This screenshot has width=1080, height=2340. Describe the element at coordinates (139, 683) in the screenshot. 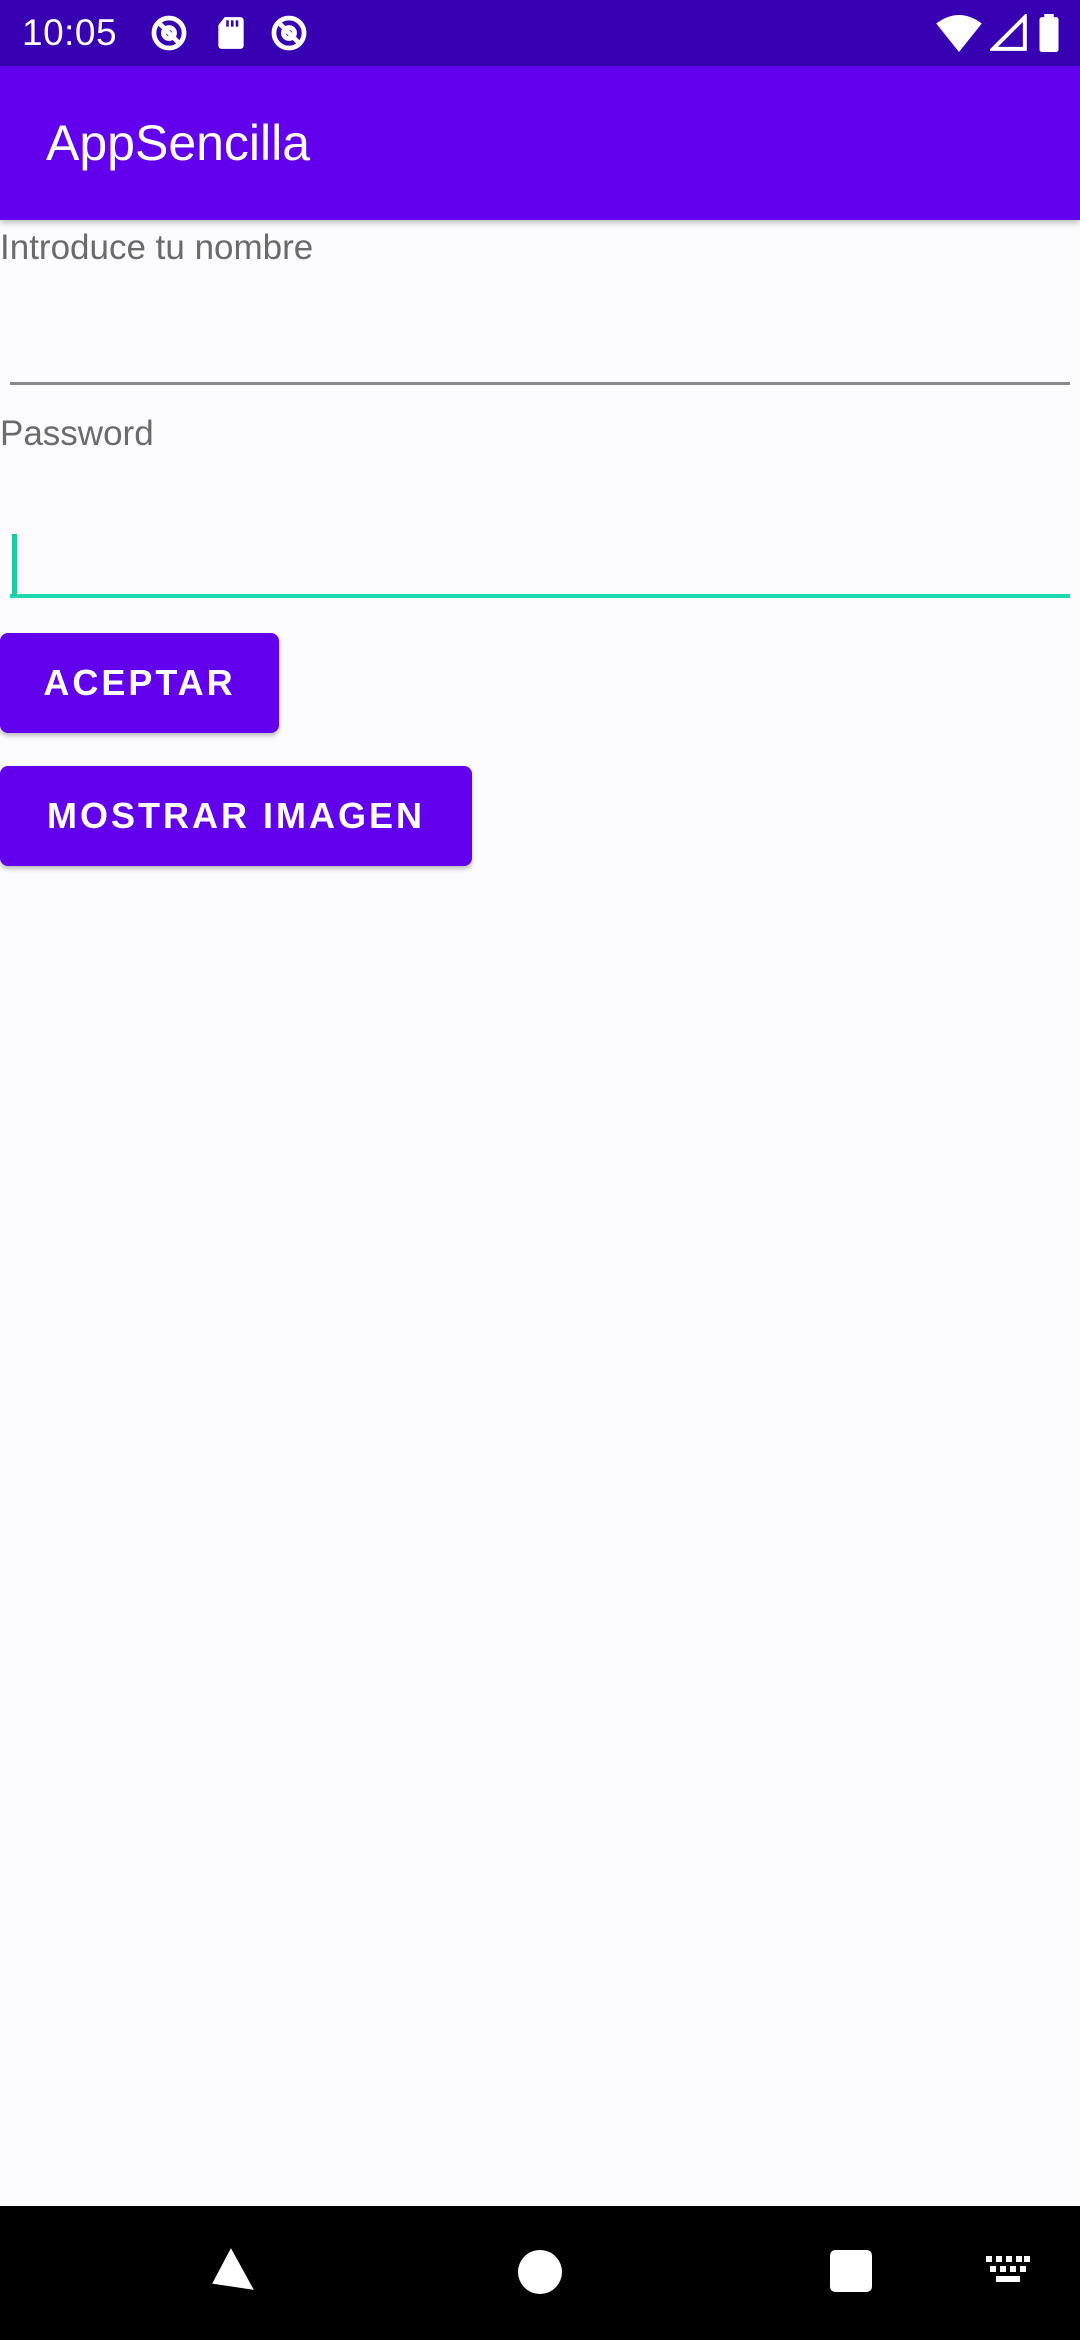

I see `accept-button: ACEPTAR` at that location.